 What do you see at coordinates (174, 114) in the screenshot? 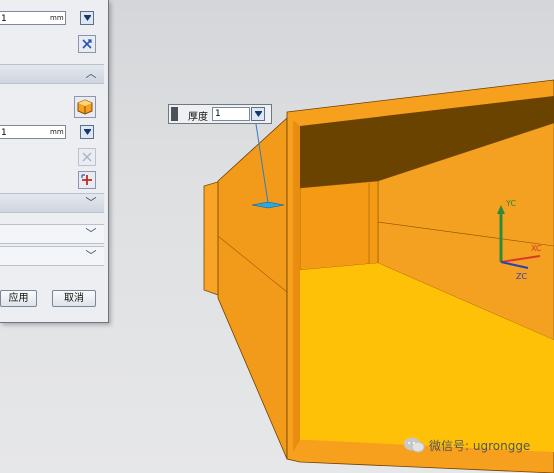
I see `grip-icon` at bounding box center [174, 114].